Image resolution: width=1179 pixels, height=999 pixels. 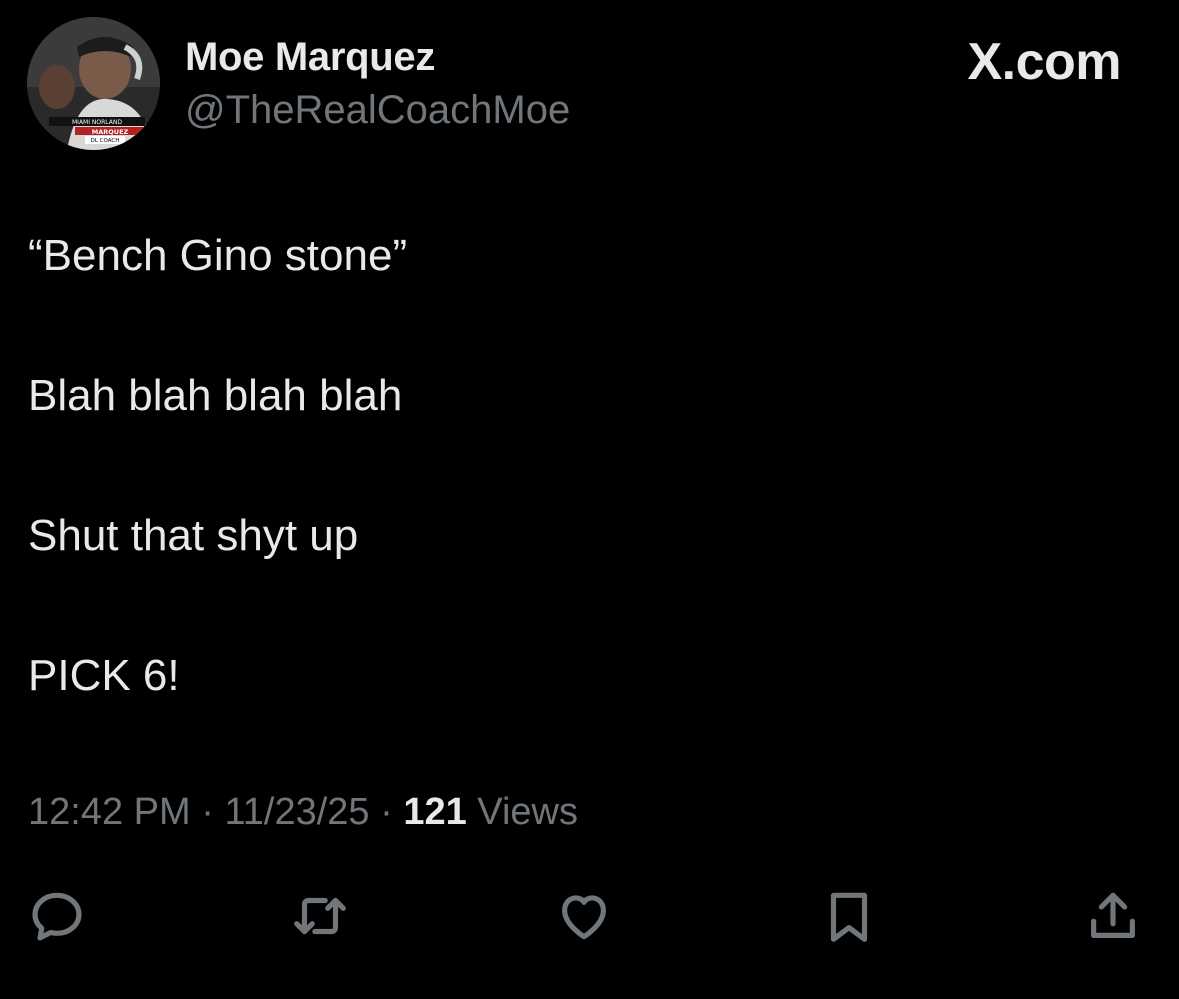 I want to click on tweet-line: PICK 6!, so click(x=104, y=675).